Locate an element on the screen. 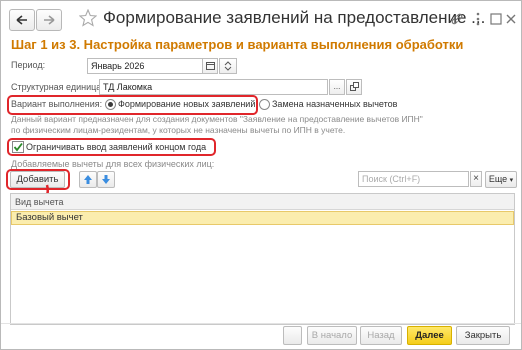 This screenshot has width=522, height=350. star-icon is located at coordinates (88, 18).